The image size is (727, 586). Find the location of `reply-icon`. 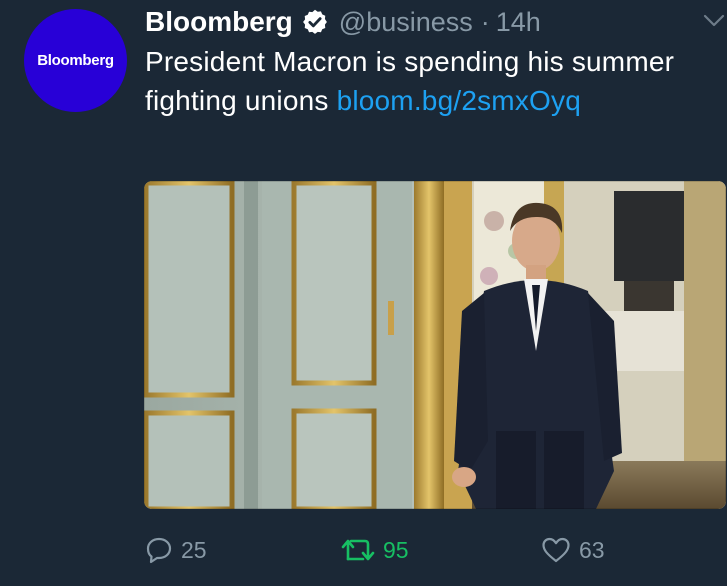

reply-icon is located at coordinates (159, 550).